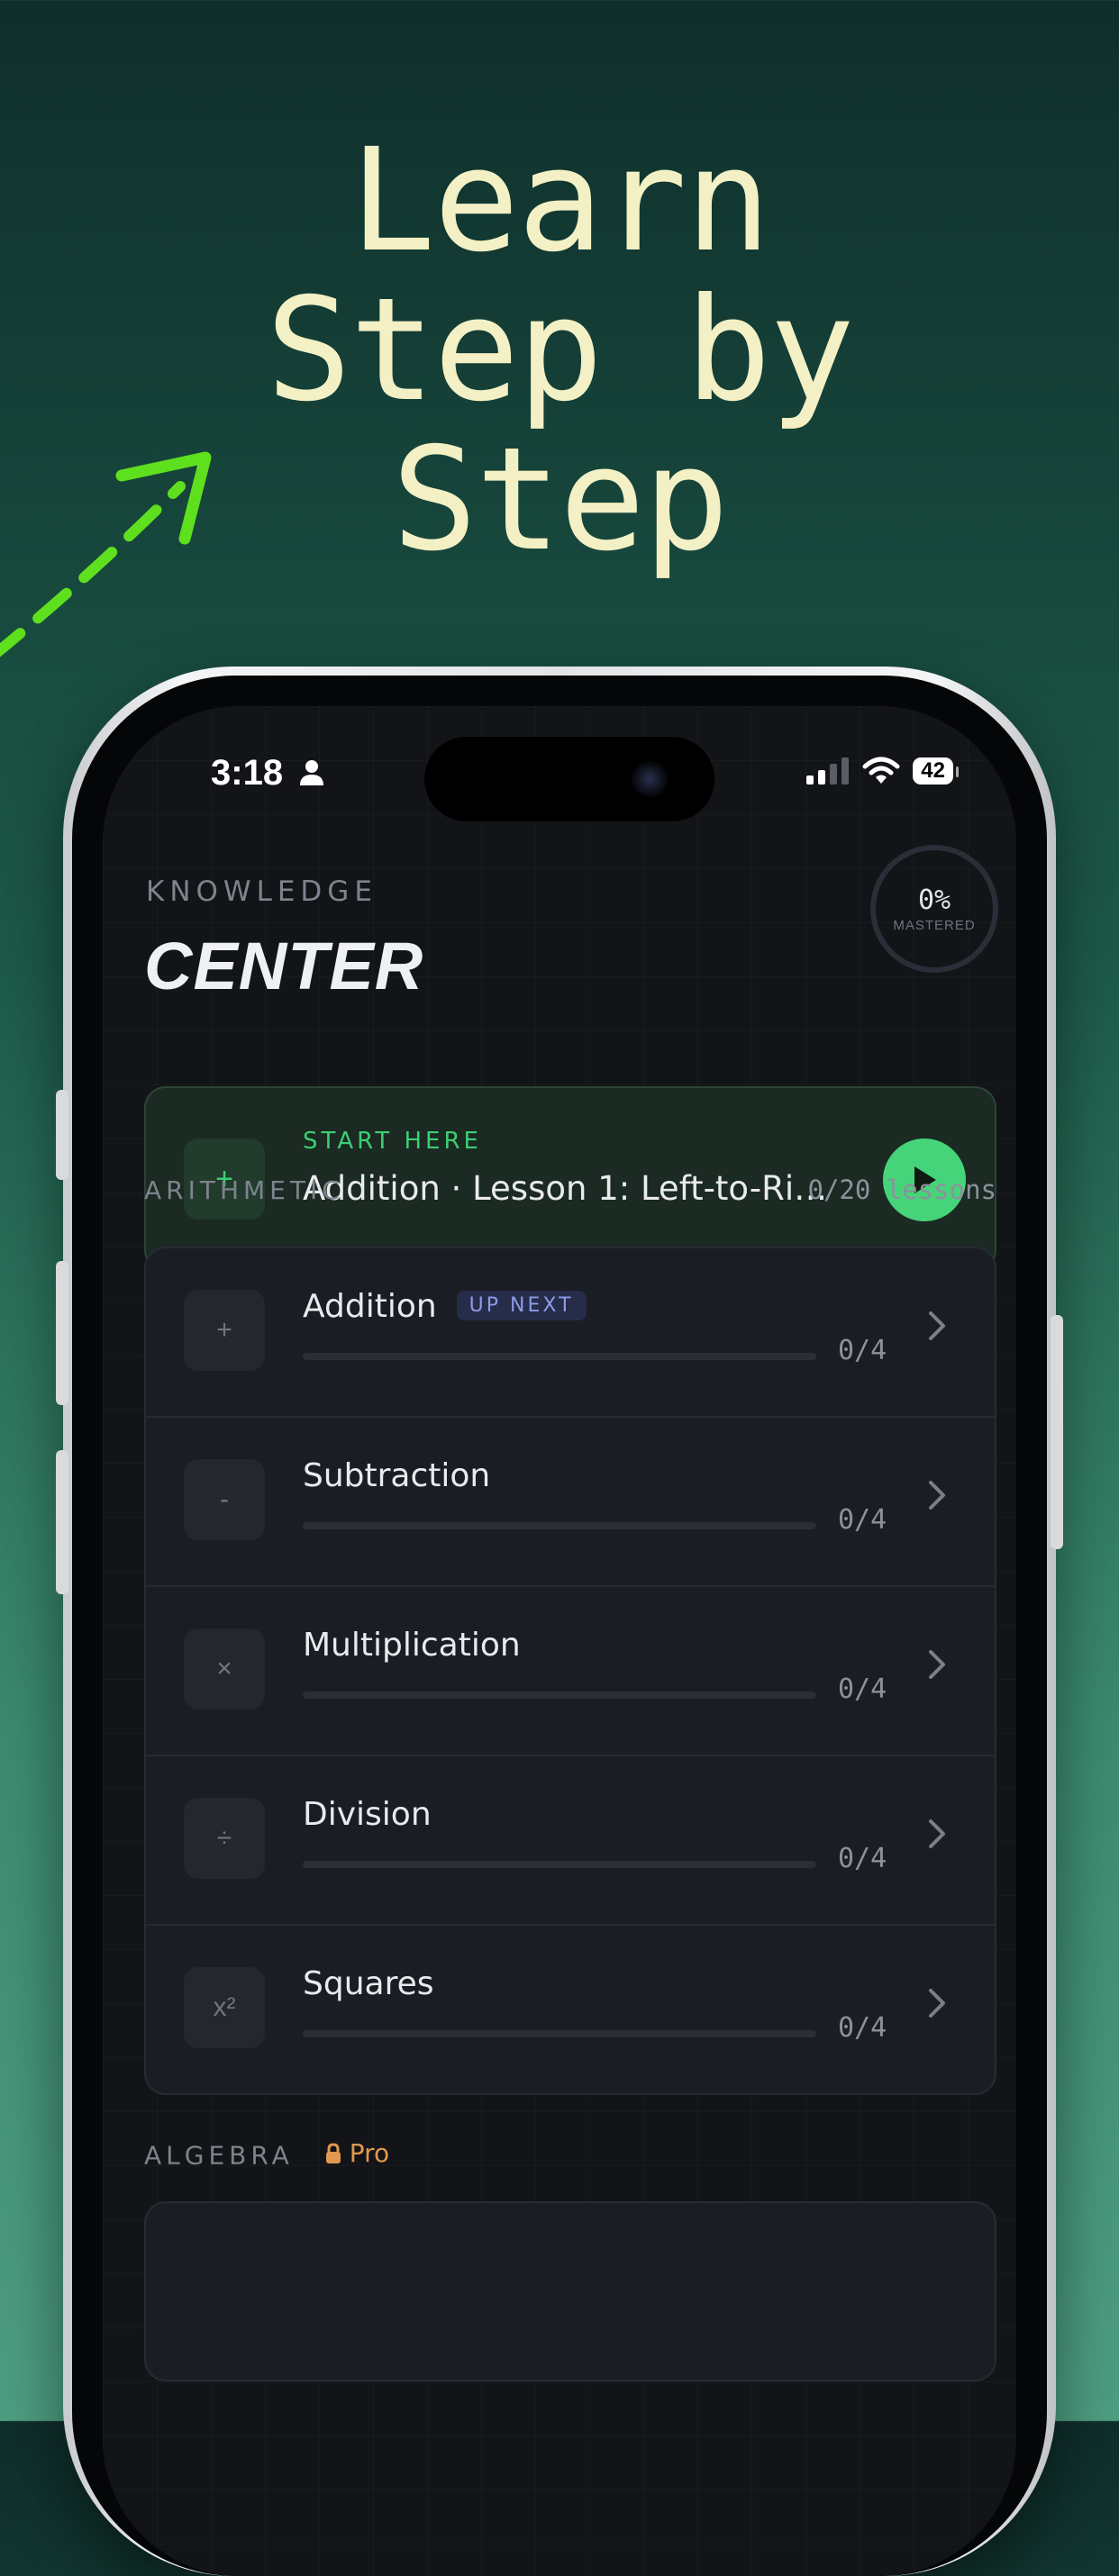  What do you see at coordinates (106, 554) in the screenshot?
I see `dashed-arrow-icon` at bounding box center [106, 554].